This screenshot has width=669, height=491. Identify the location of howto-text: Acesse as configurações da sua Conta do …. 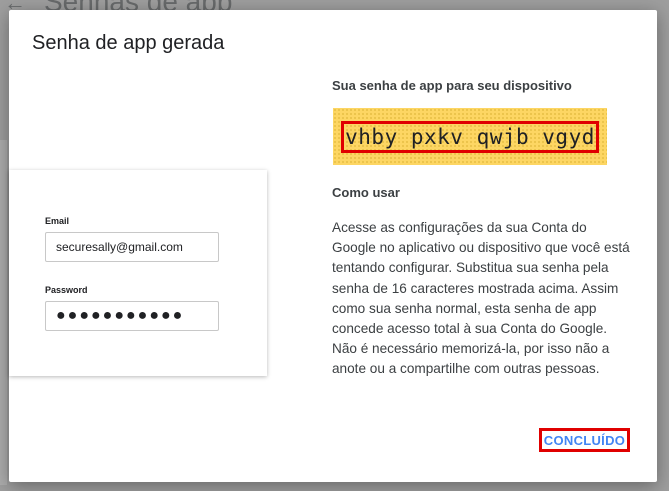
(481, 298).